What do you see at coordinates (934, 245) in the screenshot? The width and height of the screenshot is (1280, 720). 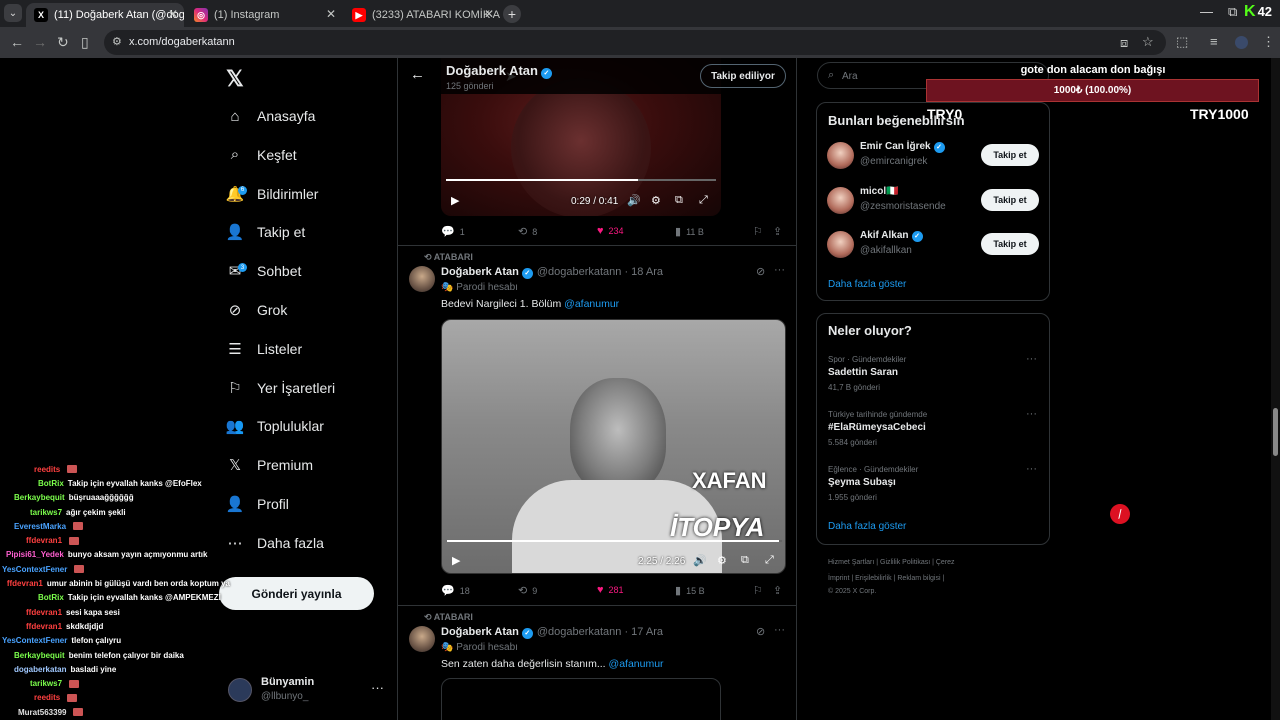 I see `suggested-user: Akif Alkan ✓ @akifallkan Takip et` at bounding box center [934, 245].